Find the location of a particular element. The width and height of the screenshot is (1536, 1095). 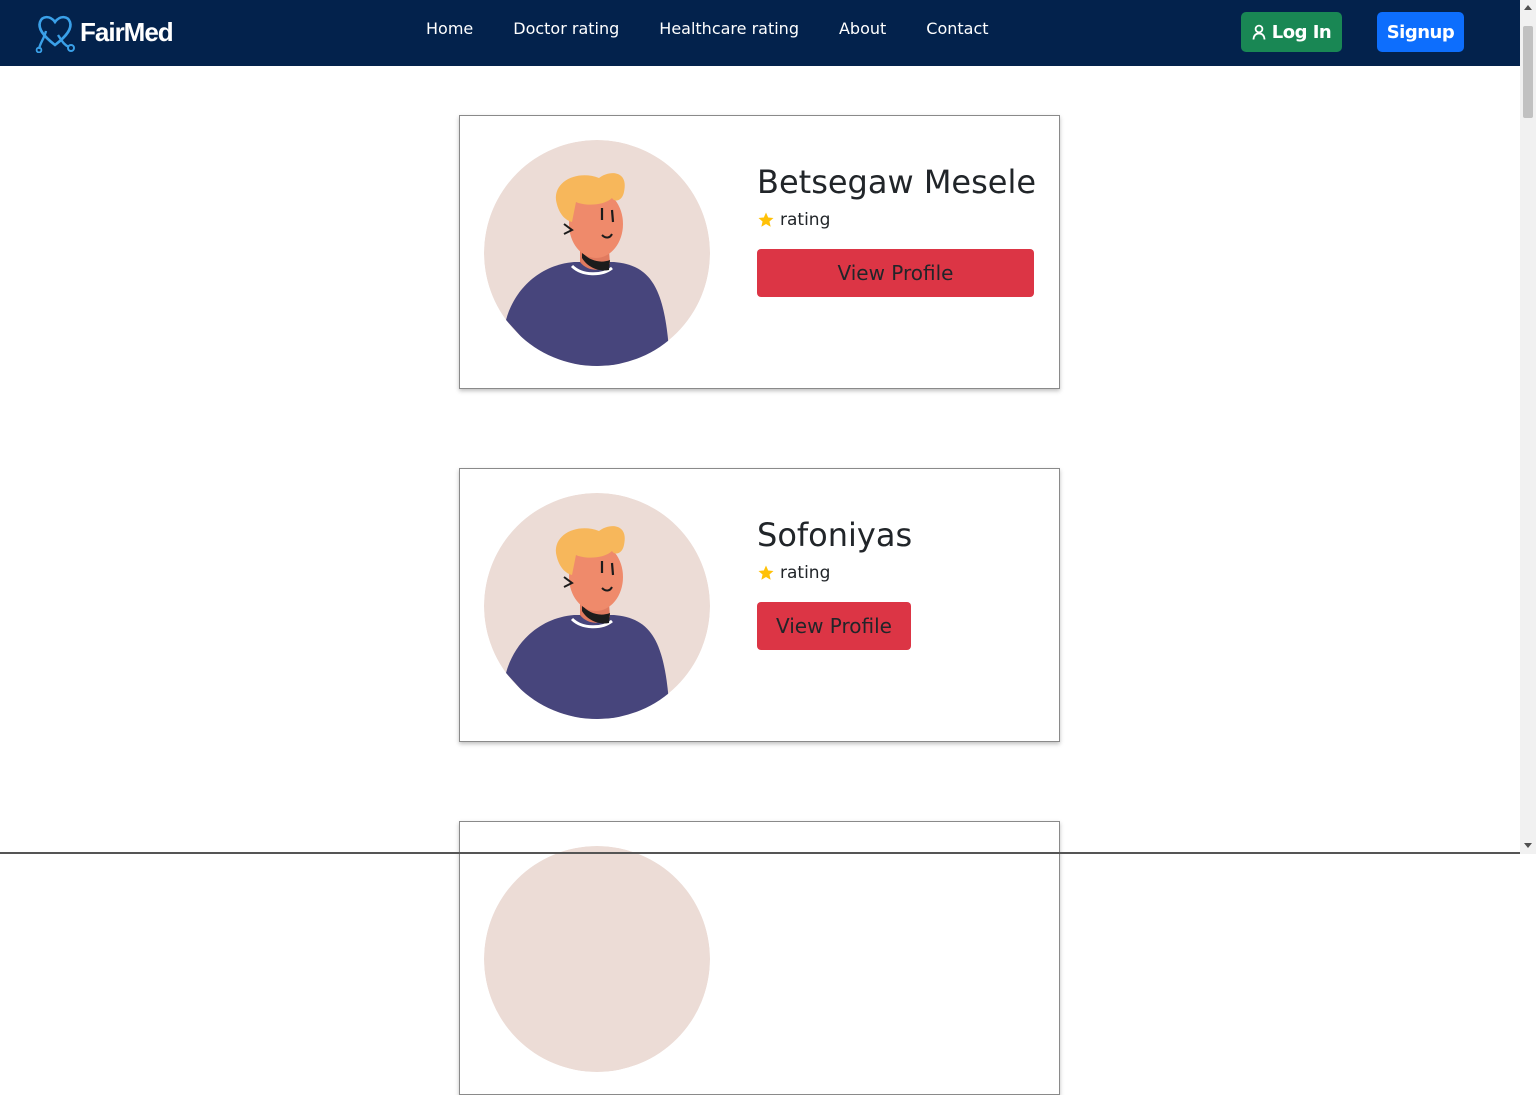

doctor-card: Sofoniyas rating View Profile is located at coordinates (759, 605).